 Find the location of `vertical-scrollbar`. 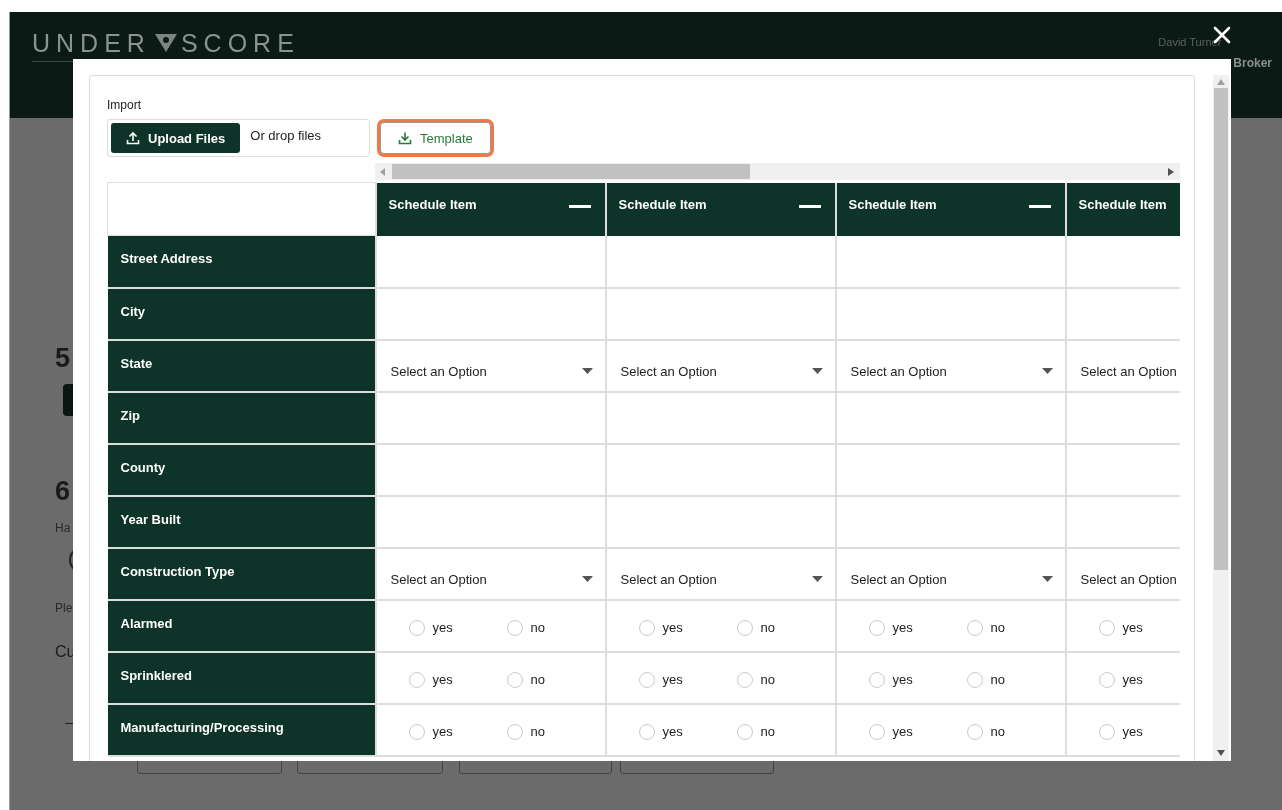

vertical-scrollbar is located at coordinates (1221, 418).